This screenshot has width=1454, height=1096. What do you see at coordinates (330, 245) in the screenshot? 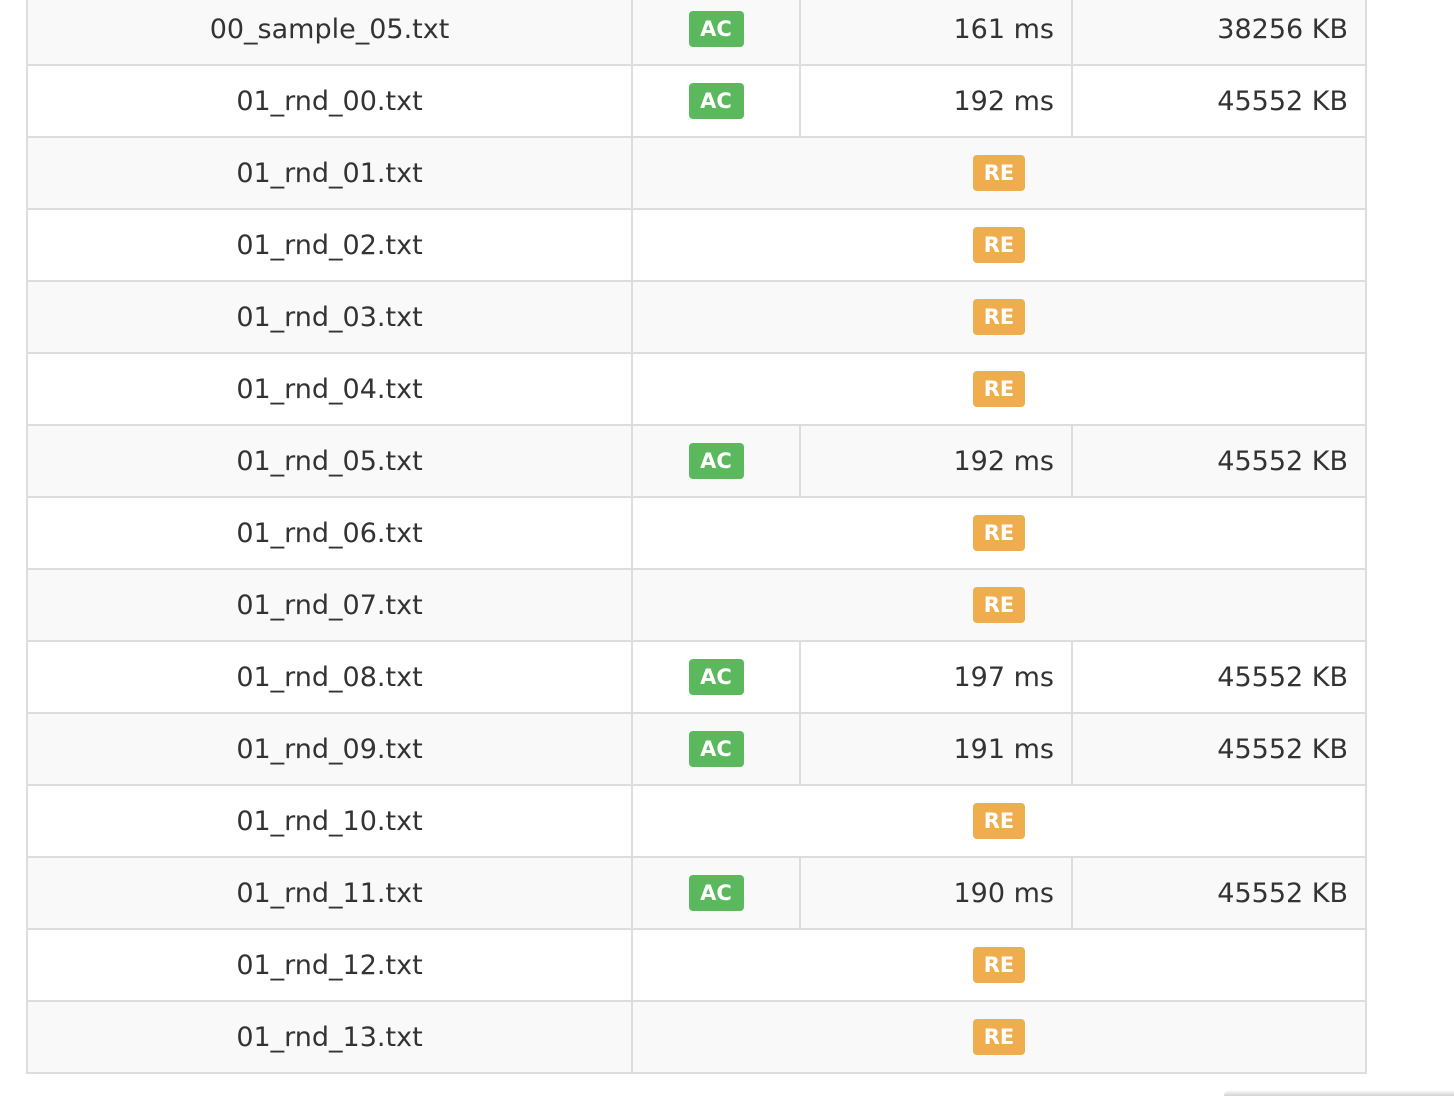
I see `case-name: 01_rnd_02.txt` at bounding box center [330, 245].